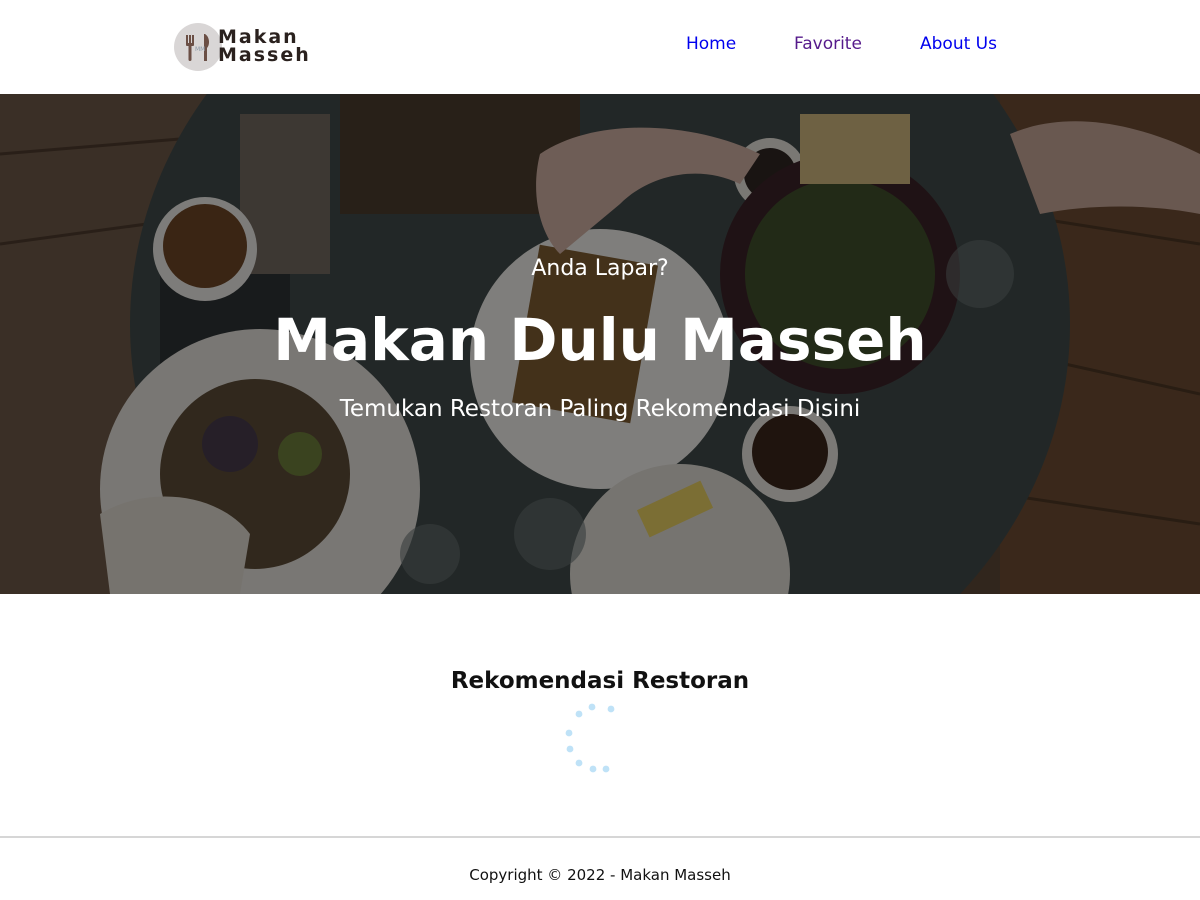 The image size is (1200, 900). I want to click on site-header: MM Makan Masseh Home Favorite About Us, so click(600, 47).